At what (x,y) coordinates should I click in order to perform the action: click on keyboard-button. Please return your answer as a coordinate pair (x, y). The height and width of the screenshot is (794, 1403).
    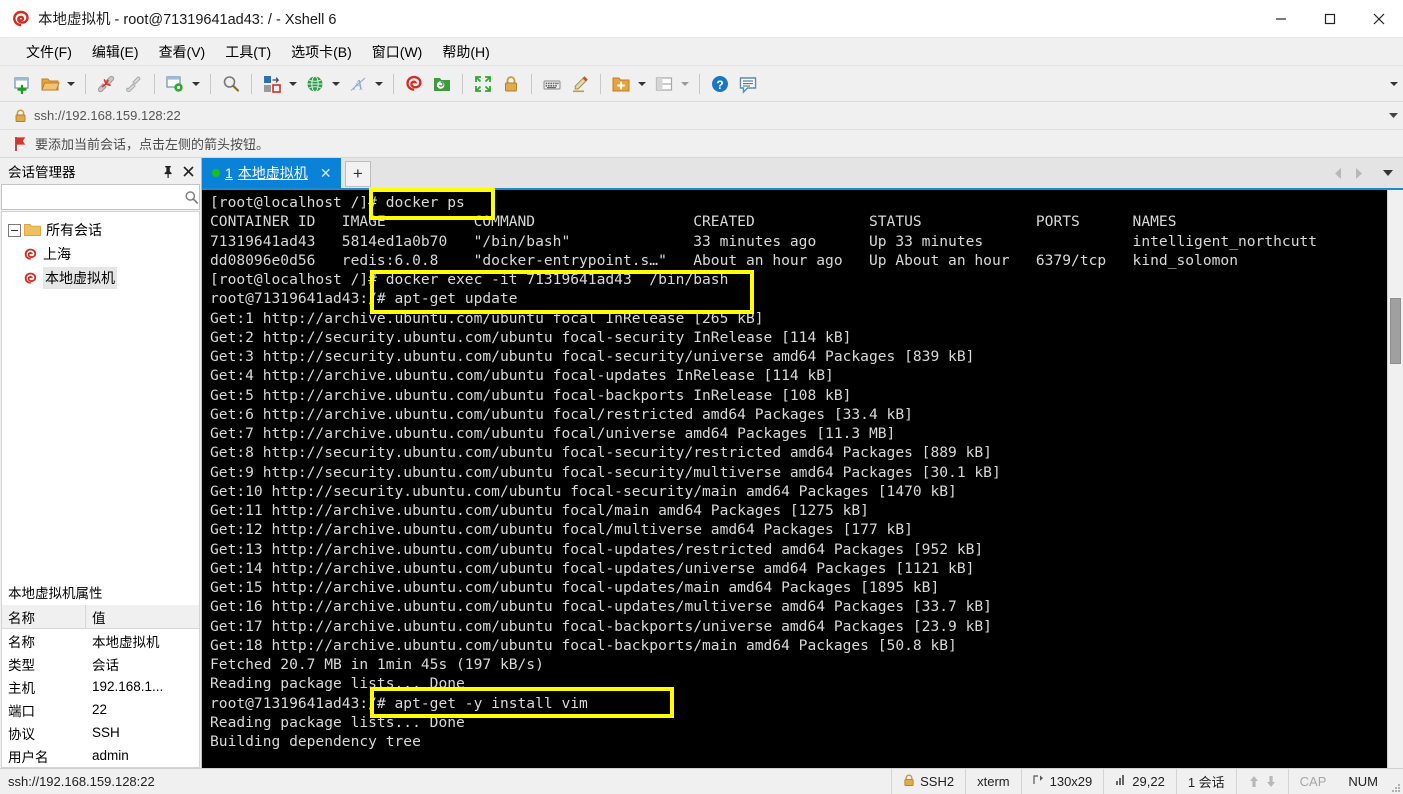
    Looking at the image, I should click on (552, 84).